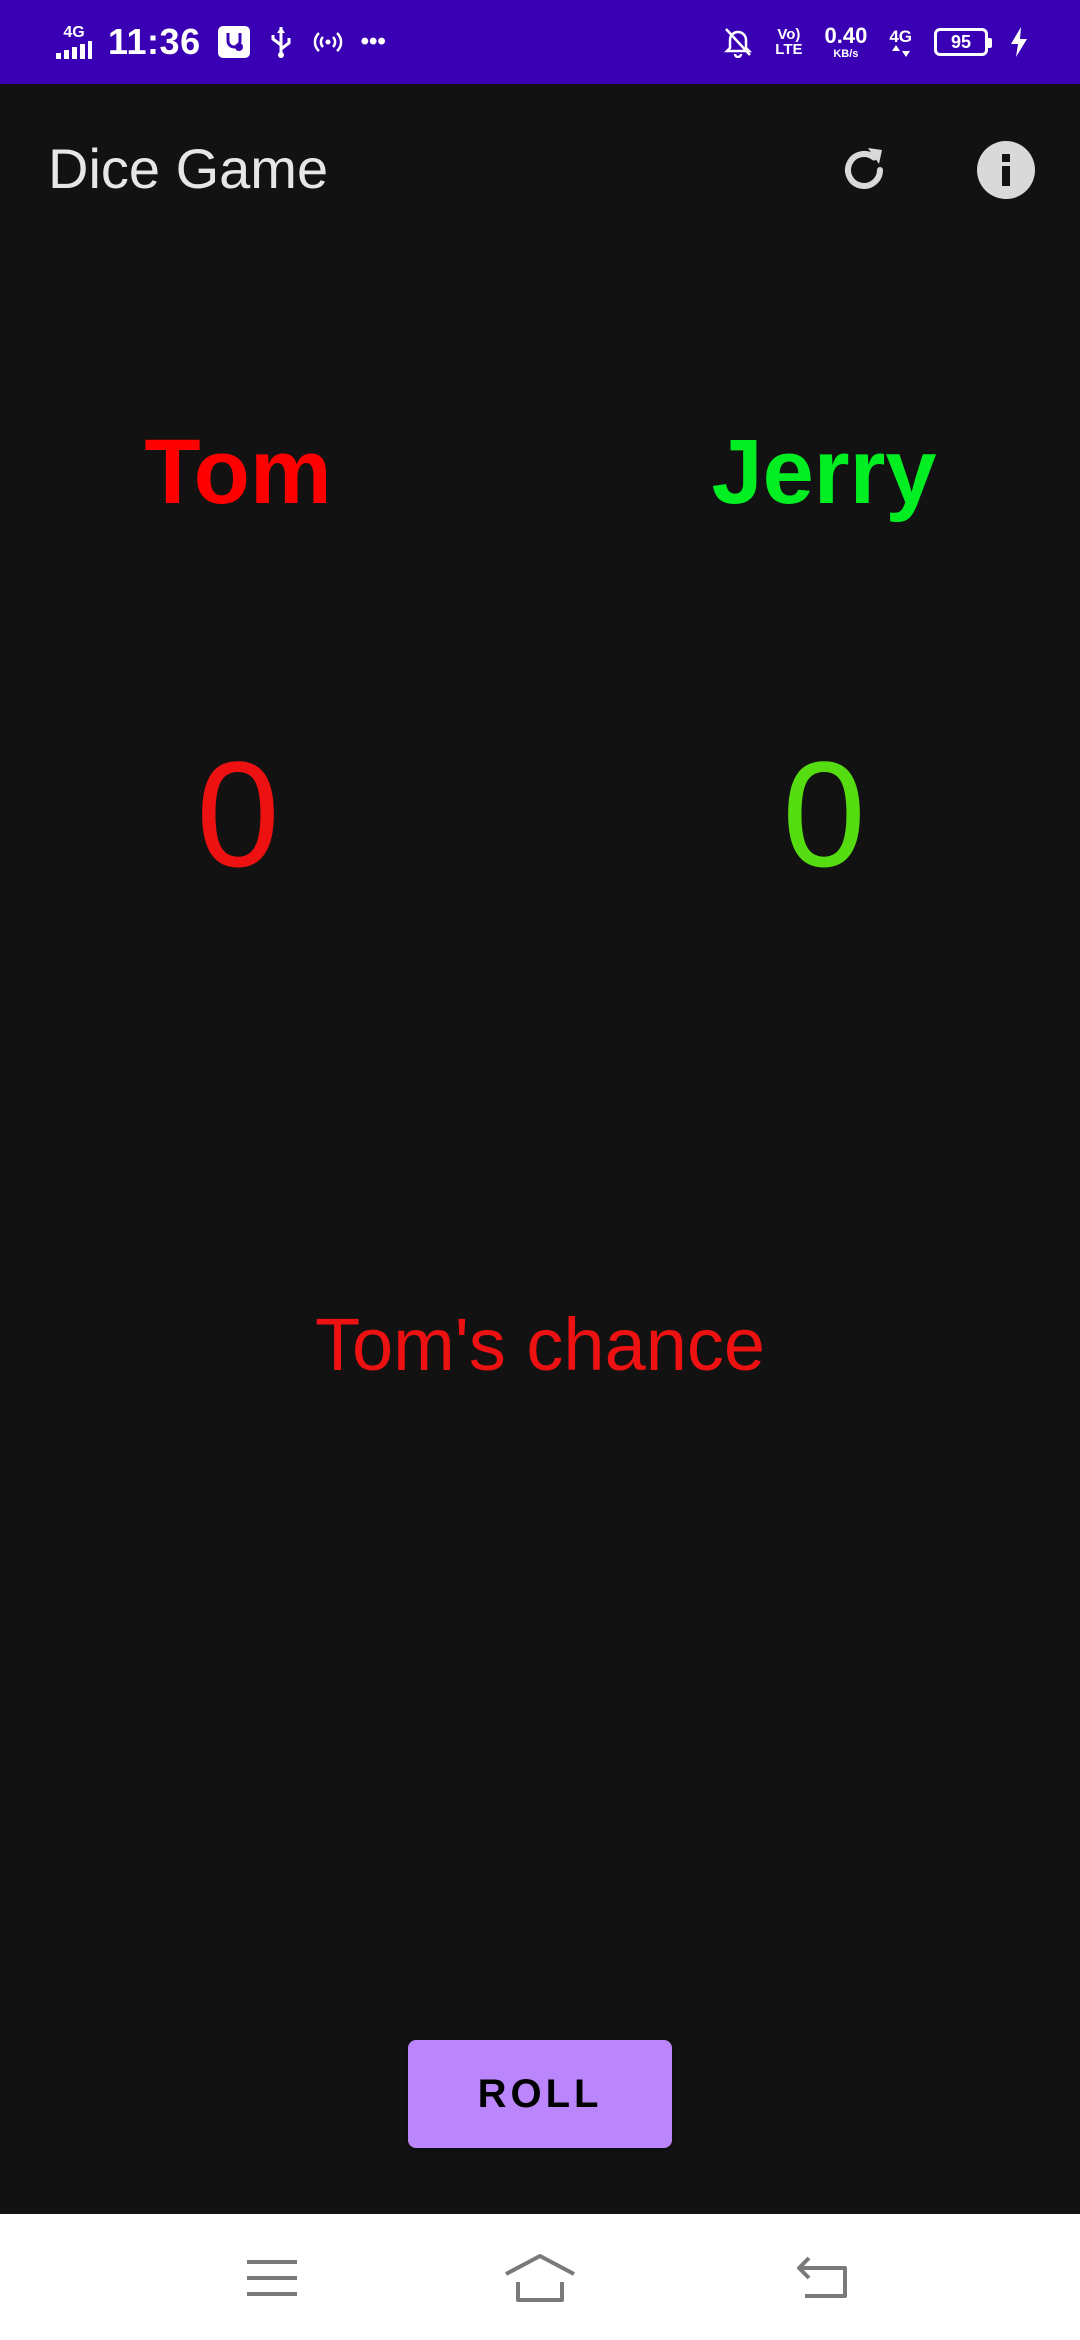  I want to click on status-bar: 4G 11:36 ••• Vo) LTE 0.40 KB/s 4G 95, so click(540, 42).